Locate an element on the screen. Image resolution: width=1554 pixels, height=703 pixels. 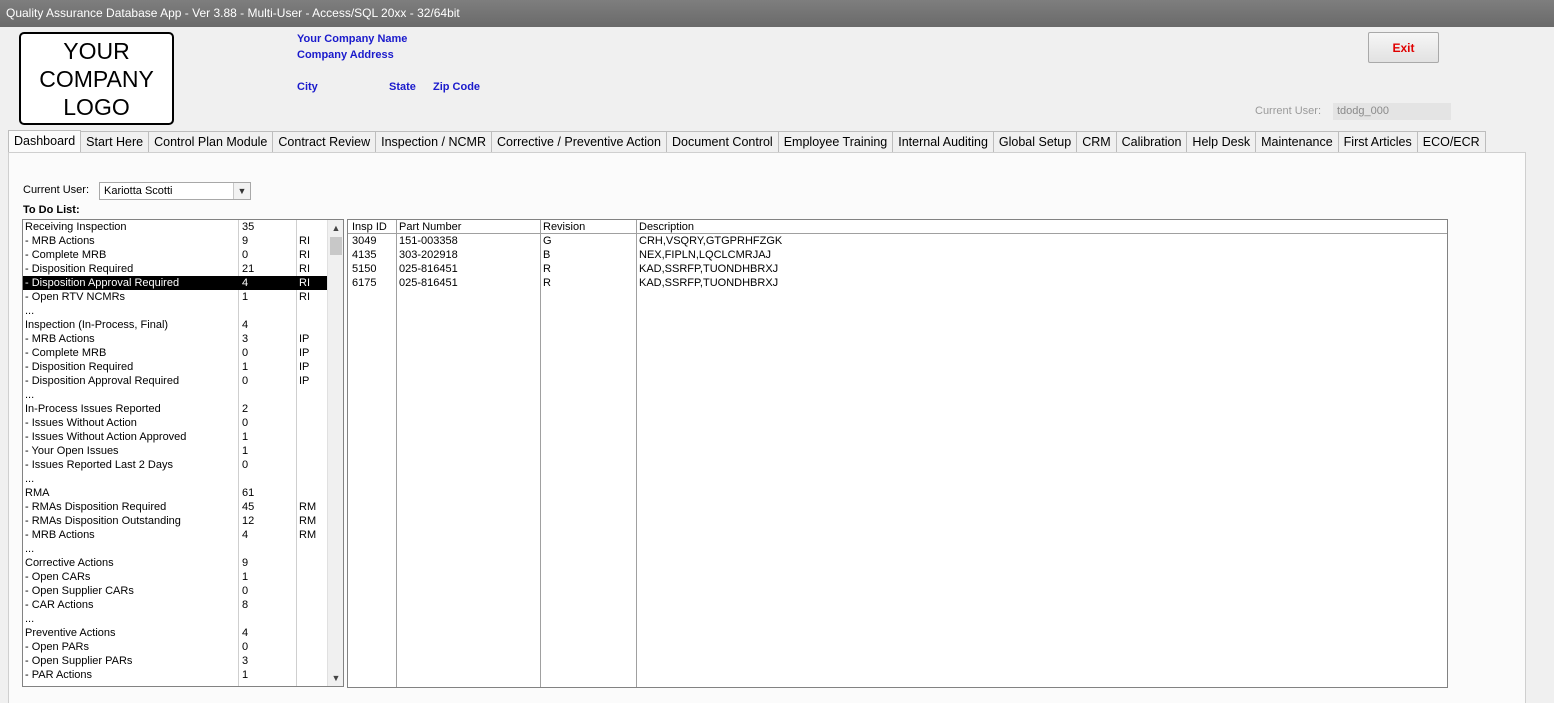
tab-inspection-ncmr: Inspection / NCMR is located at coordinates (434, 142).